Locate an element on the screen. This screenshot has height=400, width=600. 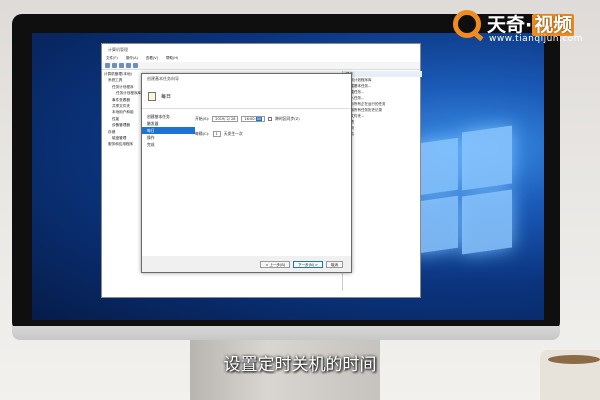
calendar-icon is located at coordinates (152, 96).